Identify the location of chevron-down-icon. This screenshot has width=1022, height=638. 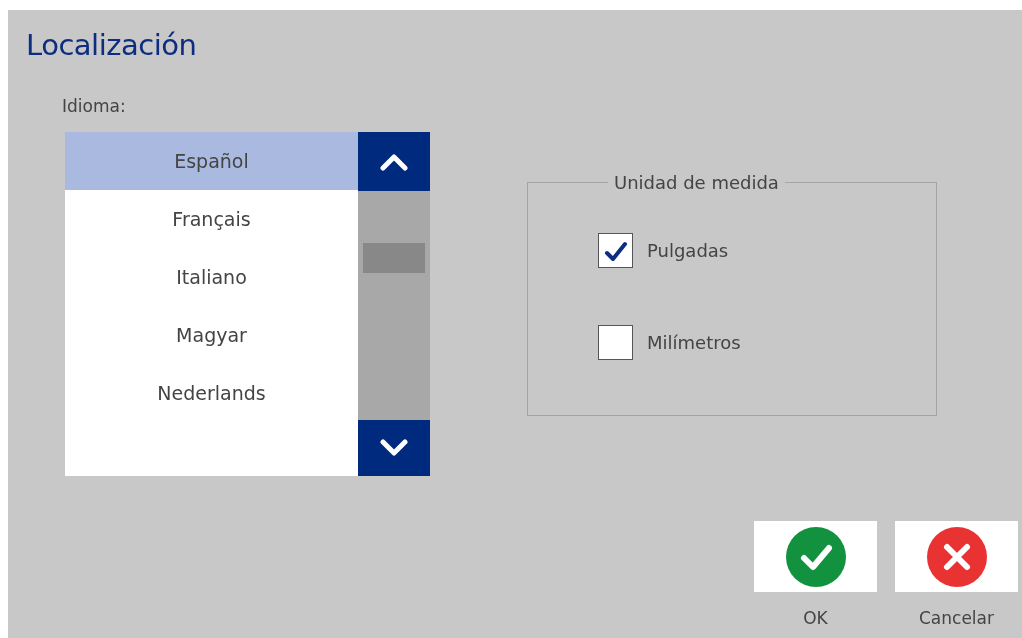
(394, 448).